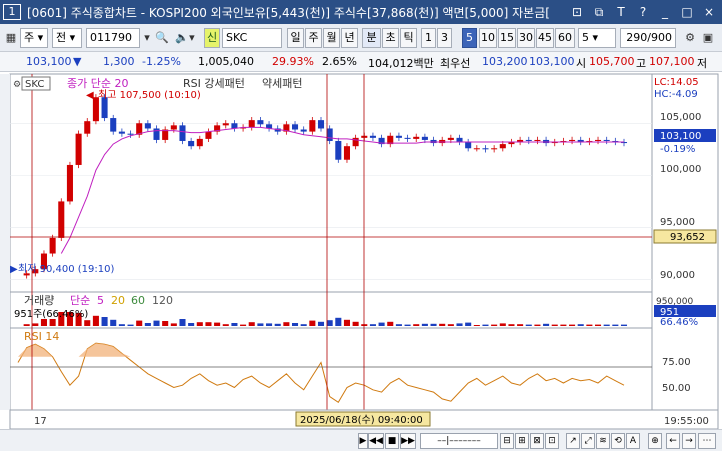 Image resolution: width=722 pixels, height=451 pixels. I want to click on low-annotation: 최저 90,400 (19:10), so click(66, 269).